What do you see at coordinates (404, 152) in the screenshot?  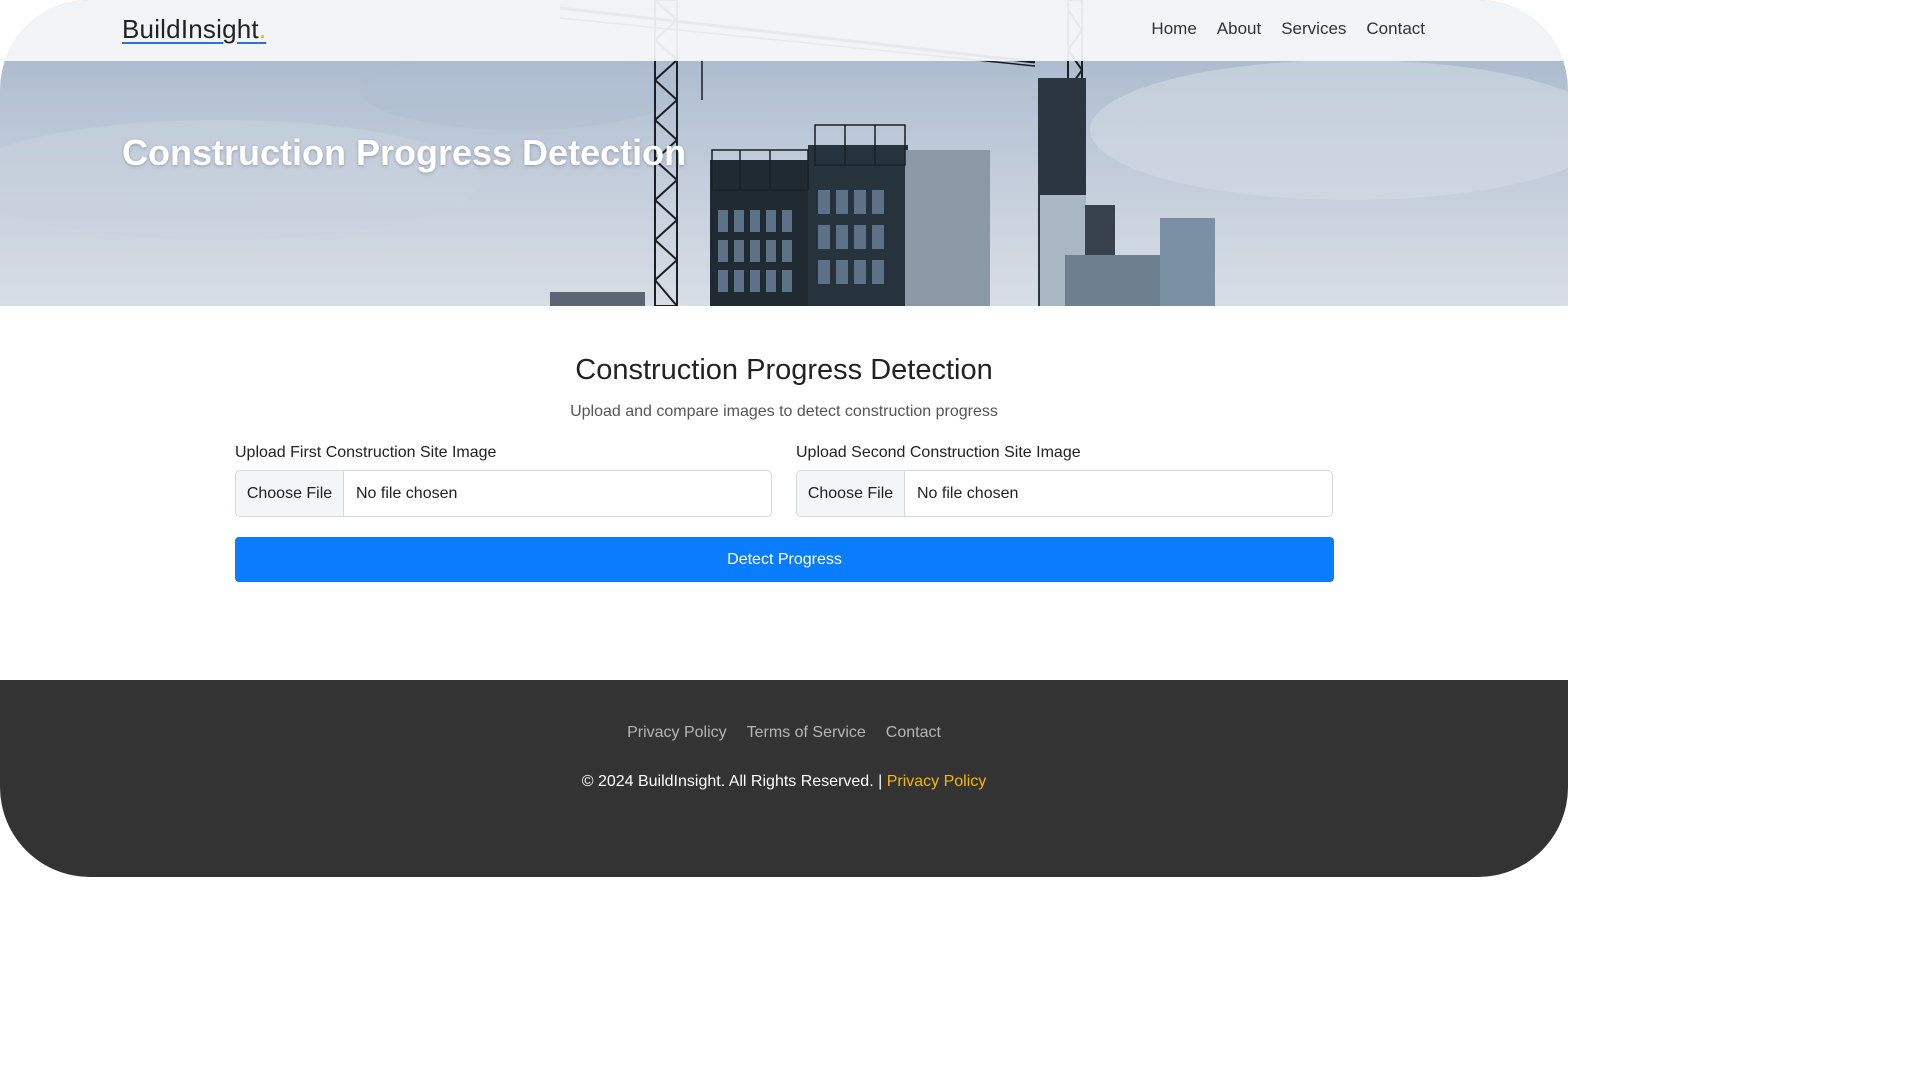 I see `hero-title: Construction Progress Detection` at bounding box center [404, 152].